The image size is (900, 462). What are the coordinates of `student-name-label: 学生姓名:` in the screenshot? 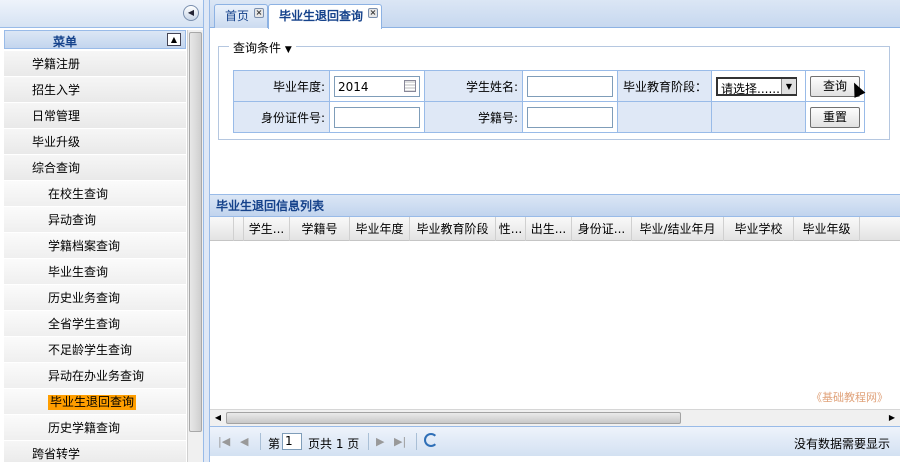 It's located at (473, 86).